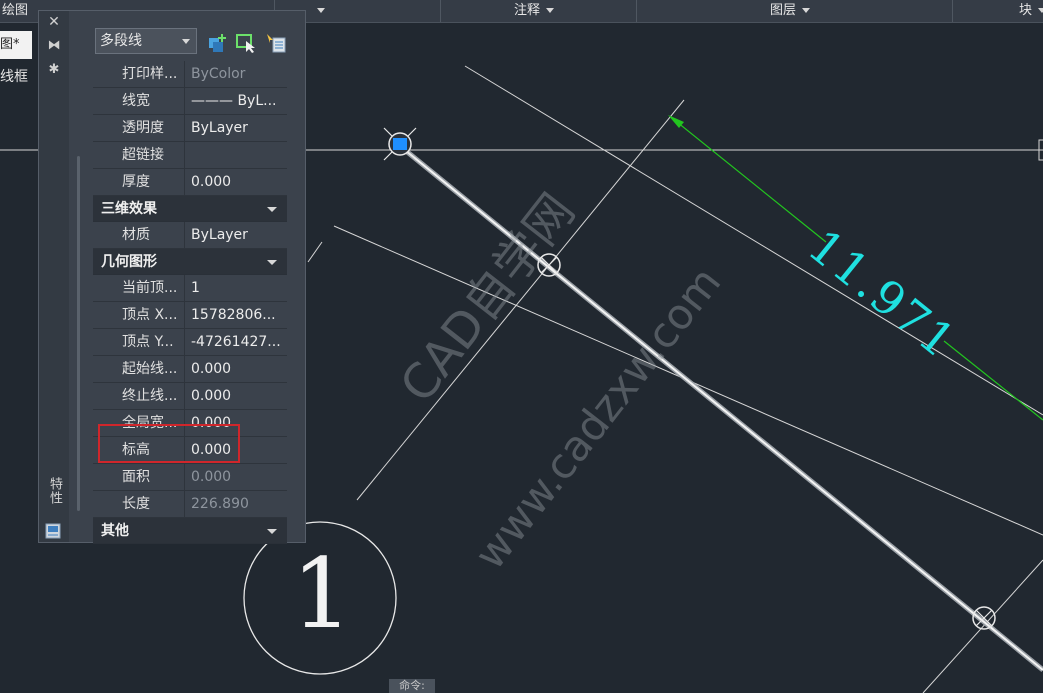 The width and height of the screenshot is (1043, 693). I want to click on ribbon-tab-draw: 绘图, so click(19, 11).